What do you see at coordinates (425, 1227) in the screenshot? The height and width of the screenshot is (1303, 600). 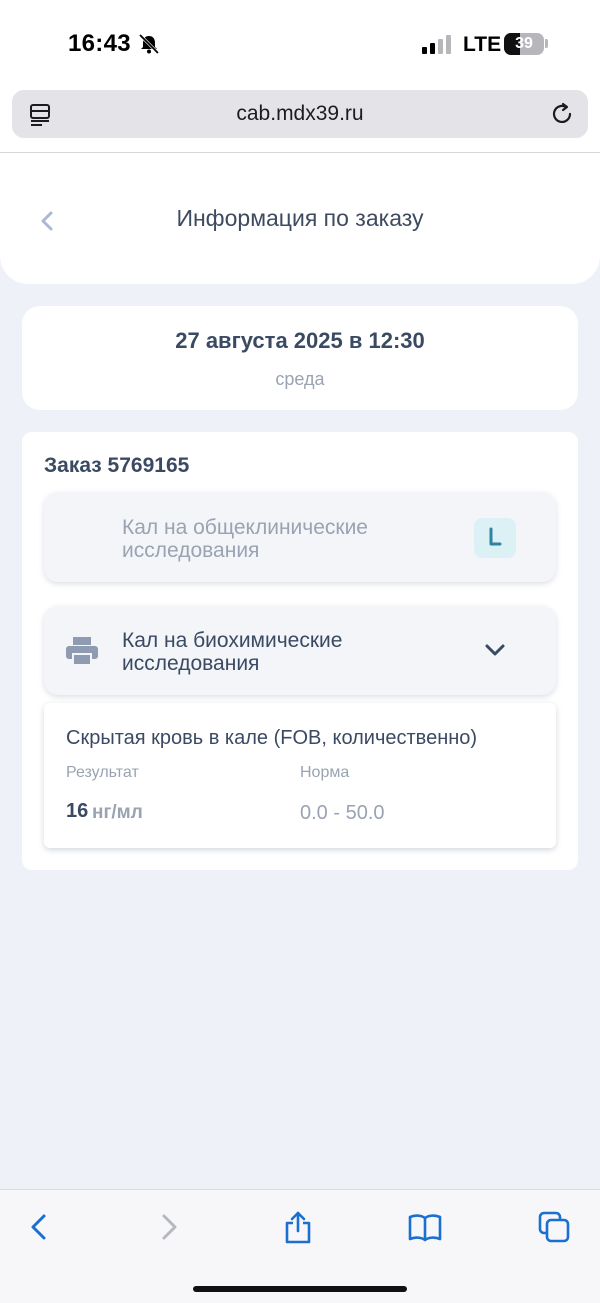 I see `bookmarks-icon` at bounding box center [425, 1227].